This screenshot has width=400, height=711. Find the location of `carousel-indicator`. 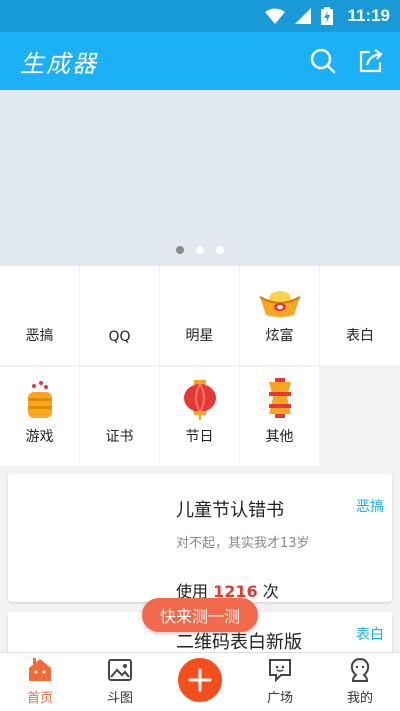

carousel-indicator is located at coordinates (200, 250).